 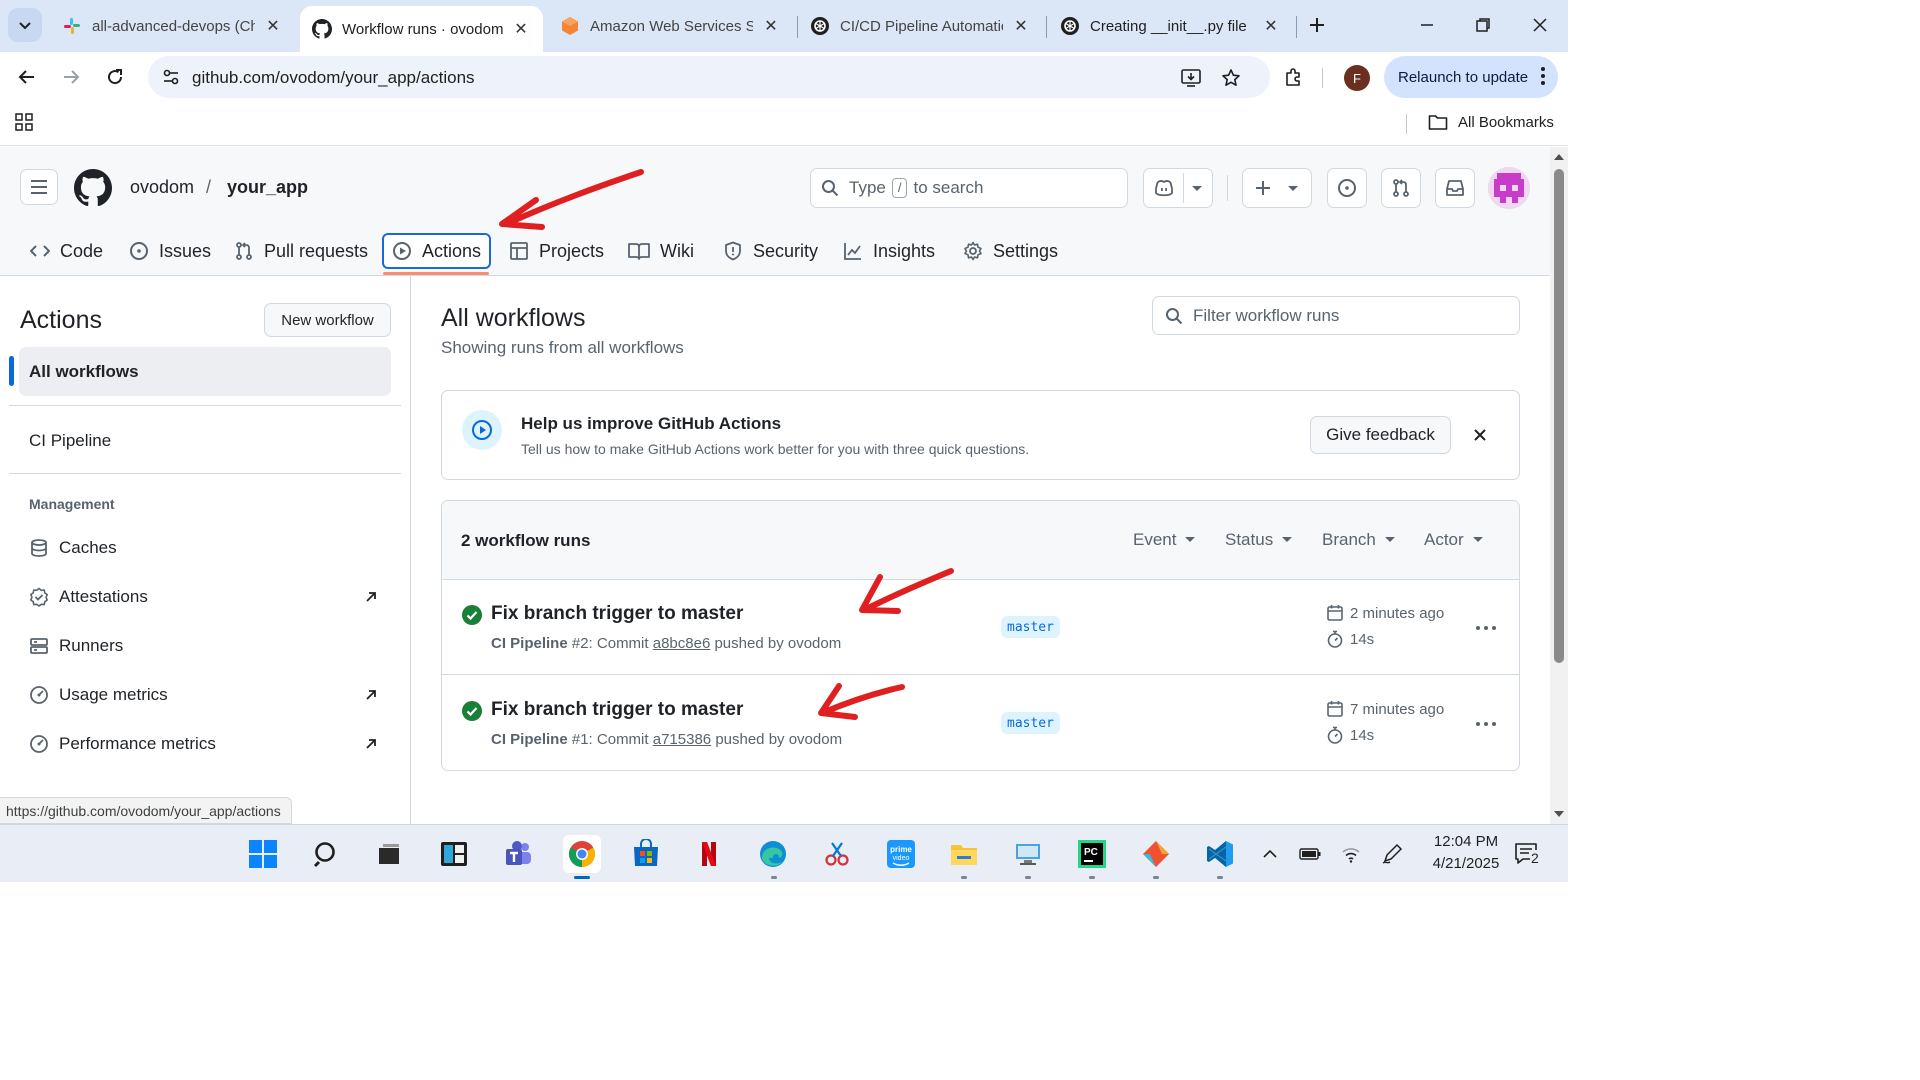 What do you see at coordinates (1380, 435) in the screenshot?
I see `give-feedback-button: Give feedback` at bounding box center [1380, 435].